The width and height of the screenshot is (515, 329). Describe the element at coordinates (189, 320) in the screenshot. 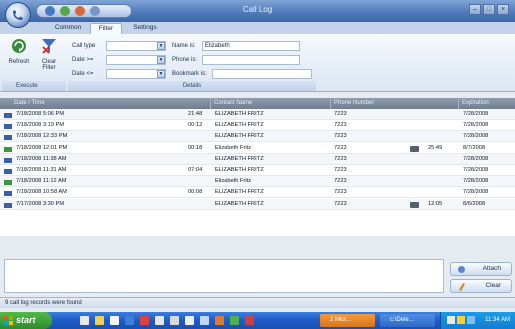

I see `quicklaunch-explorer-icon` at that location.